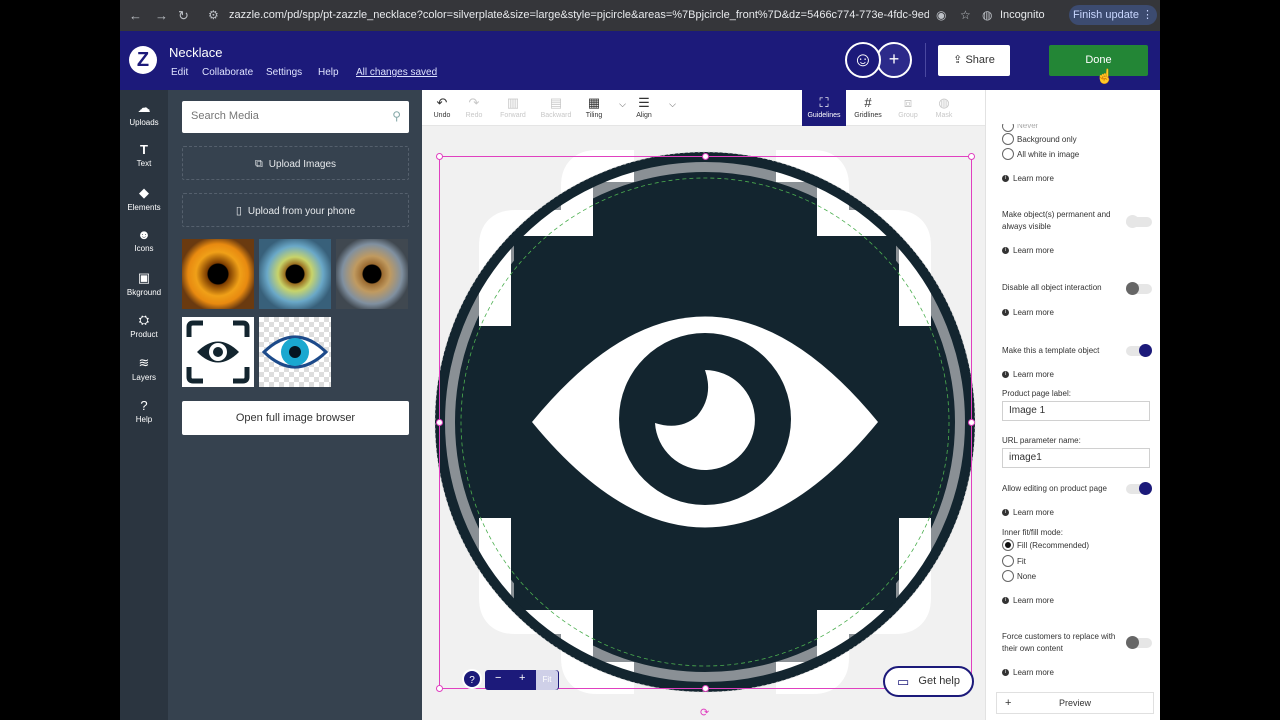 This screenshot has width=1280, height=720. What do you see at coordinates (547, 680) in the screenshot?
I see `zoom-fit-button: Fit` at bounding box center [547, 680].